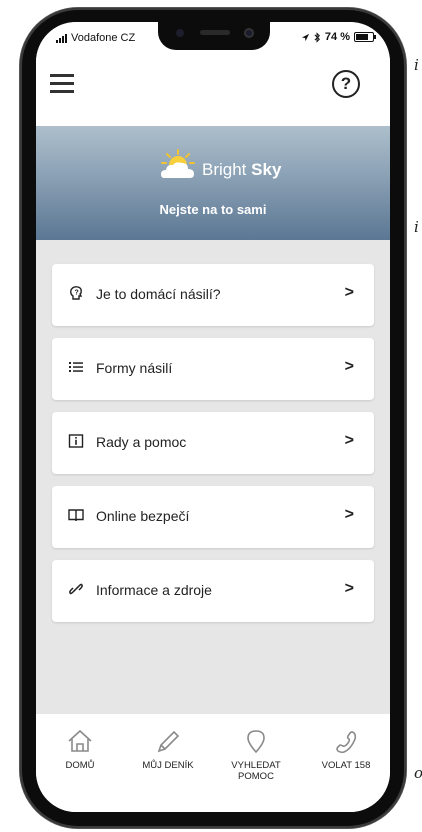  Describe the element at coordinates (76, 367) in the screenshot. I see `list-icon` at that location.